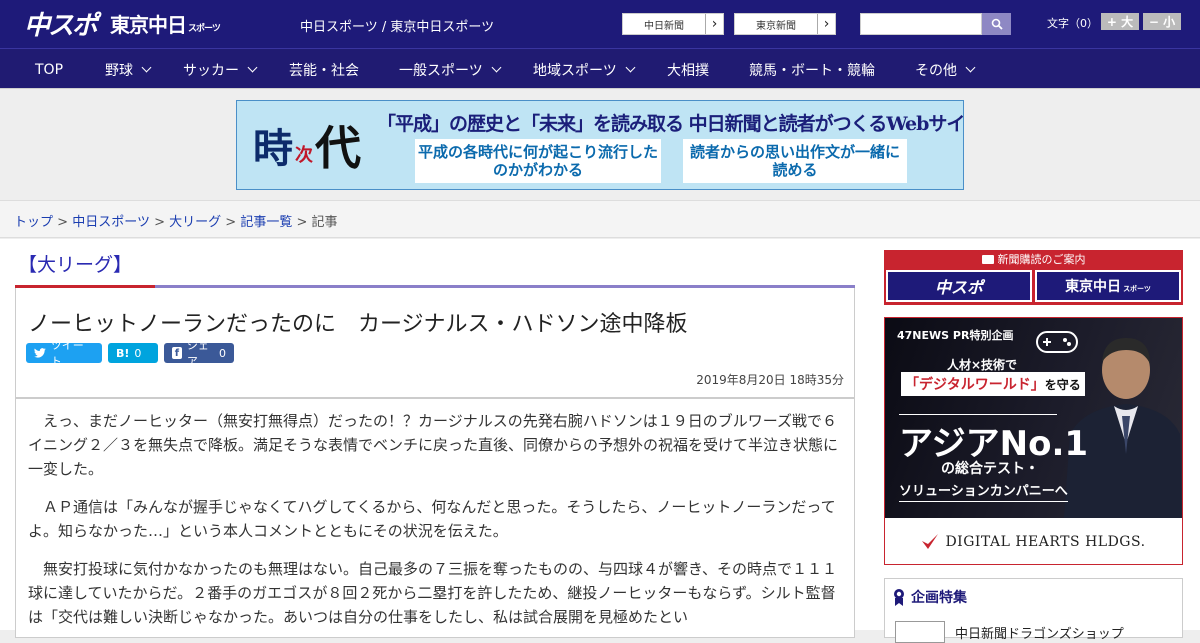 This screenshot has height=643, width=1200. What do you see at coordinates (983, 491) in the screenshot?
I see `ad-line-5: ソリューションカンパニーへ` at bounding box center [983, 491].